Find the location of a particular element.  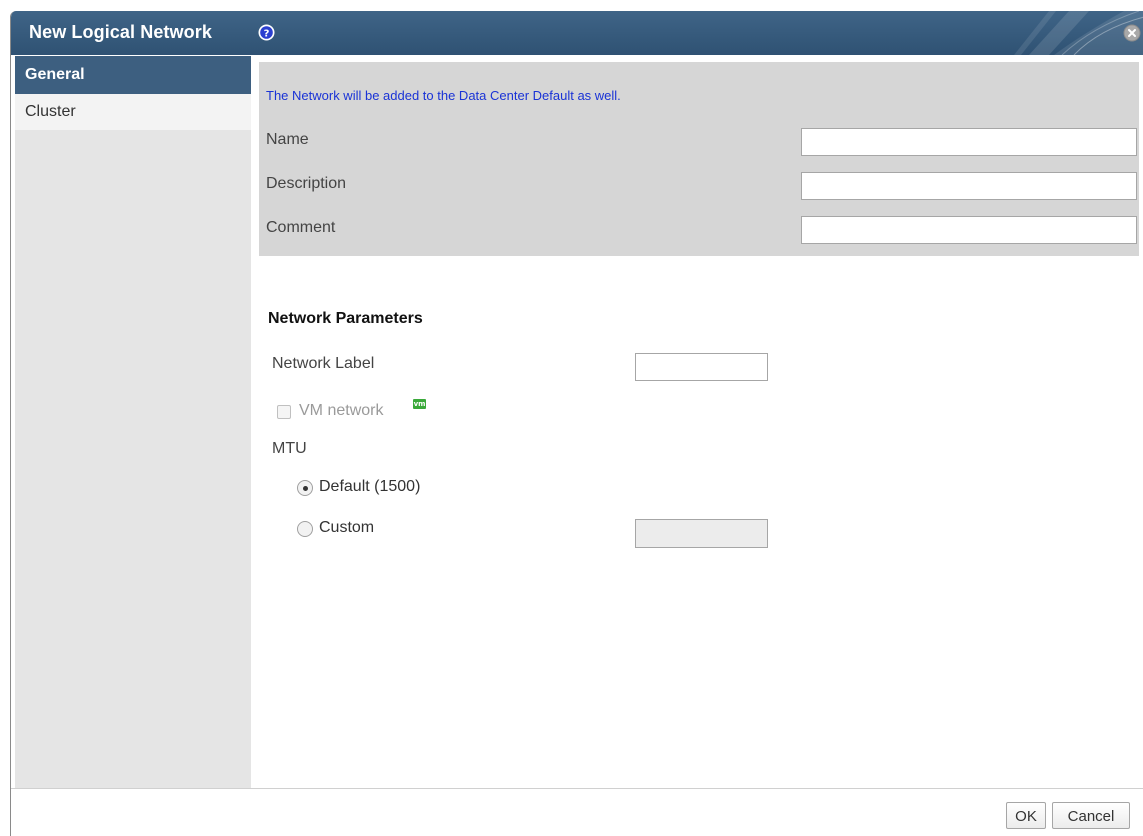

help-circle-icon: ? is located at coordinates (266, 32).